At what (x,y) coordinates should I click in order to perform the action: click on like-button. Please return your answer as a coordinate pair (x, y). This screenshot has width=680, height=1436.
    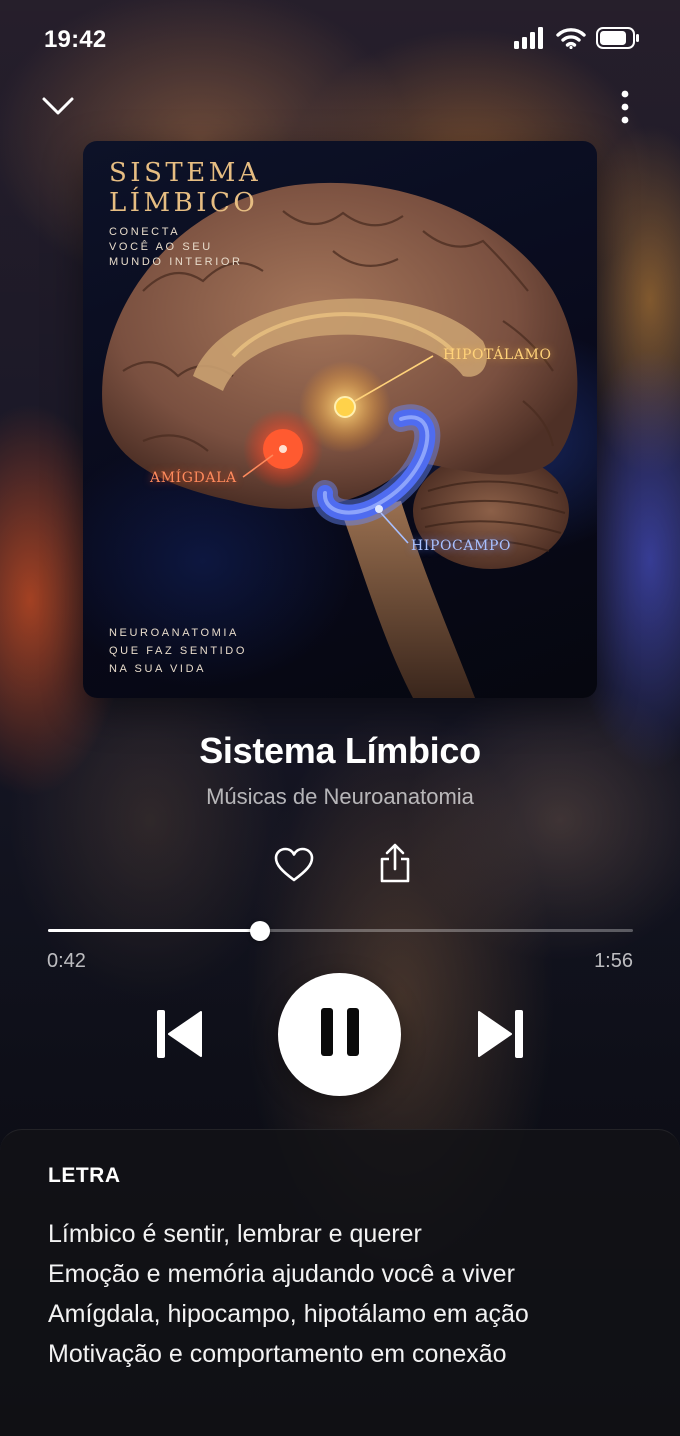
    Looking at the image, I should click on (294, 867).